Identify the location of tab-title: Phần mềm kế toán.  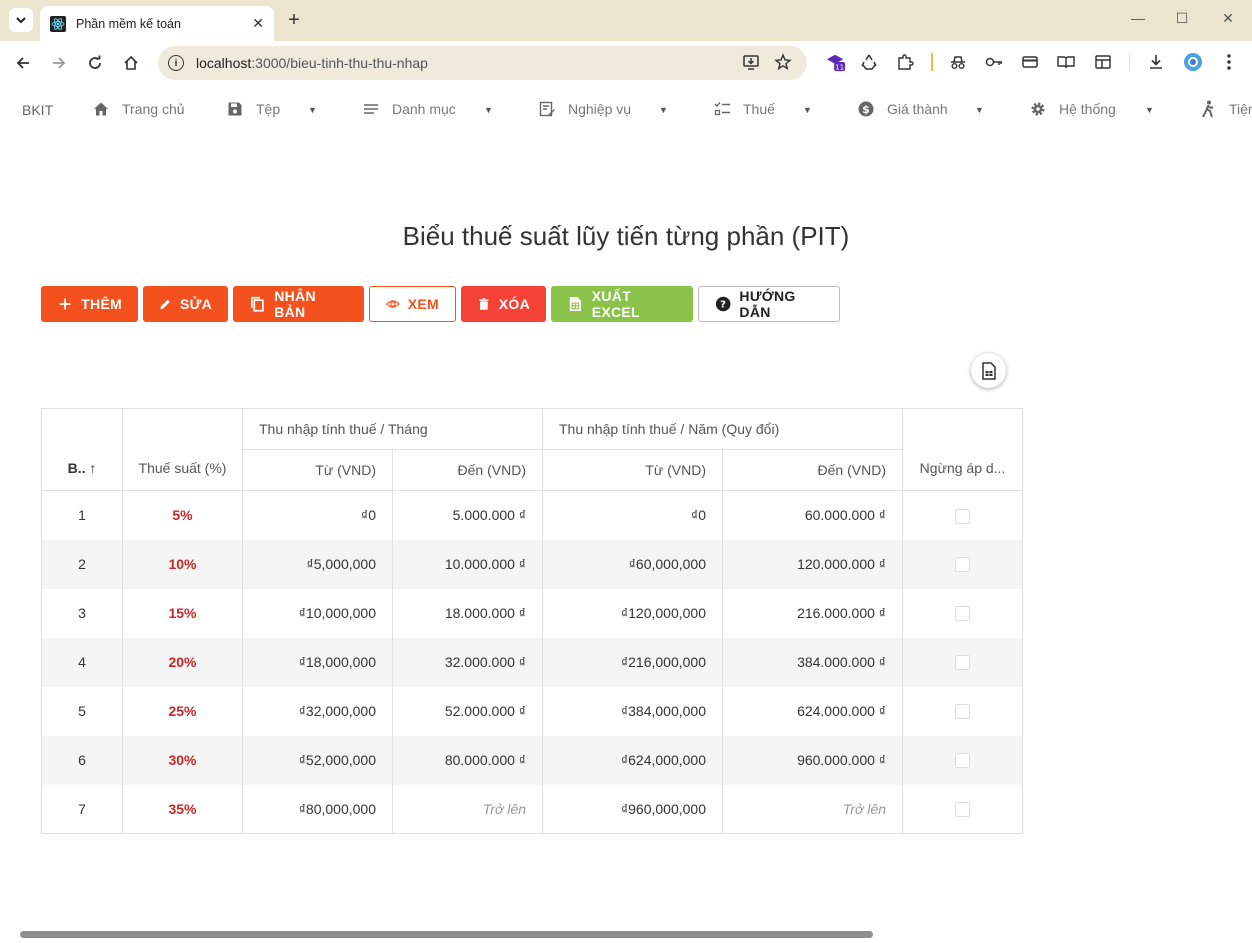
(128, 23).